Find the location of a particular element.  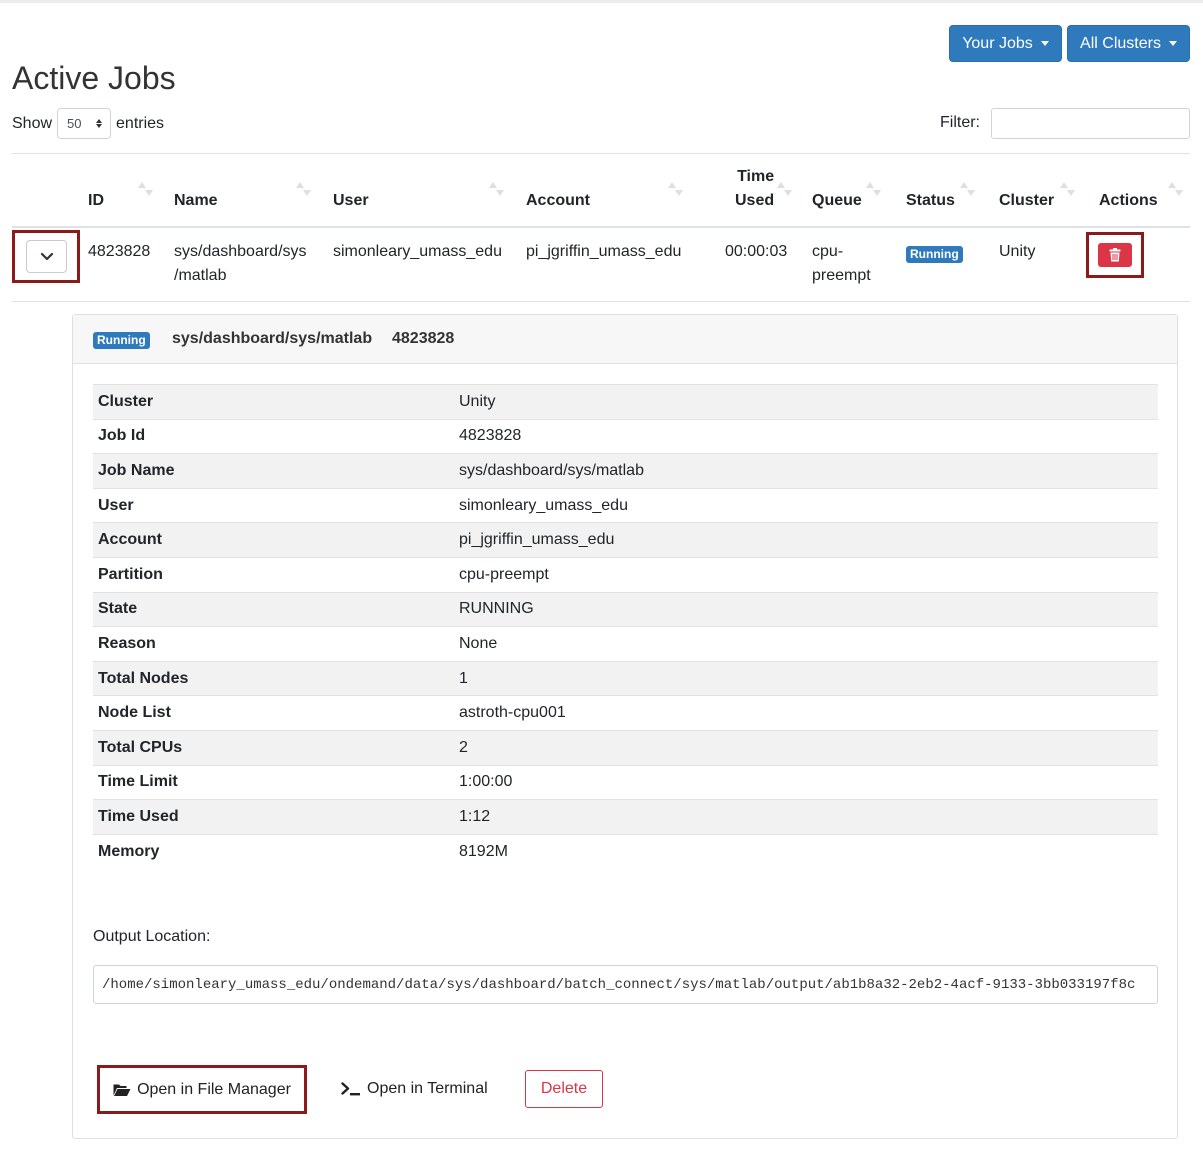

entries-select: 50 is located at coordinates (84, 123).